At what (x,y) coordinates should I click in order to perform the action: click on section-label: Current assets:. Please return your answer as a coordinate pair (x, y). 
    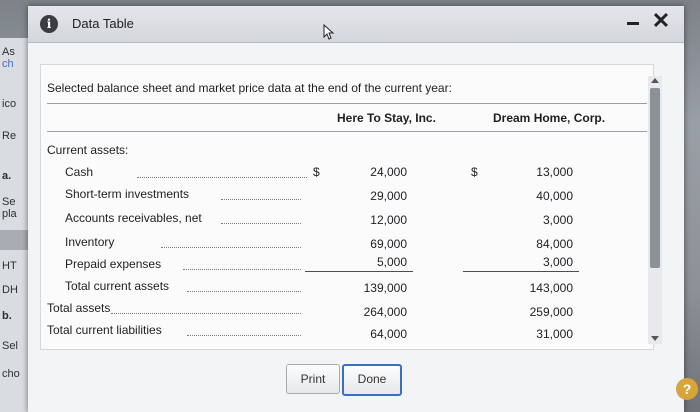
    Looking at the image, I should click on (88, 150).